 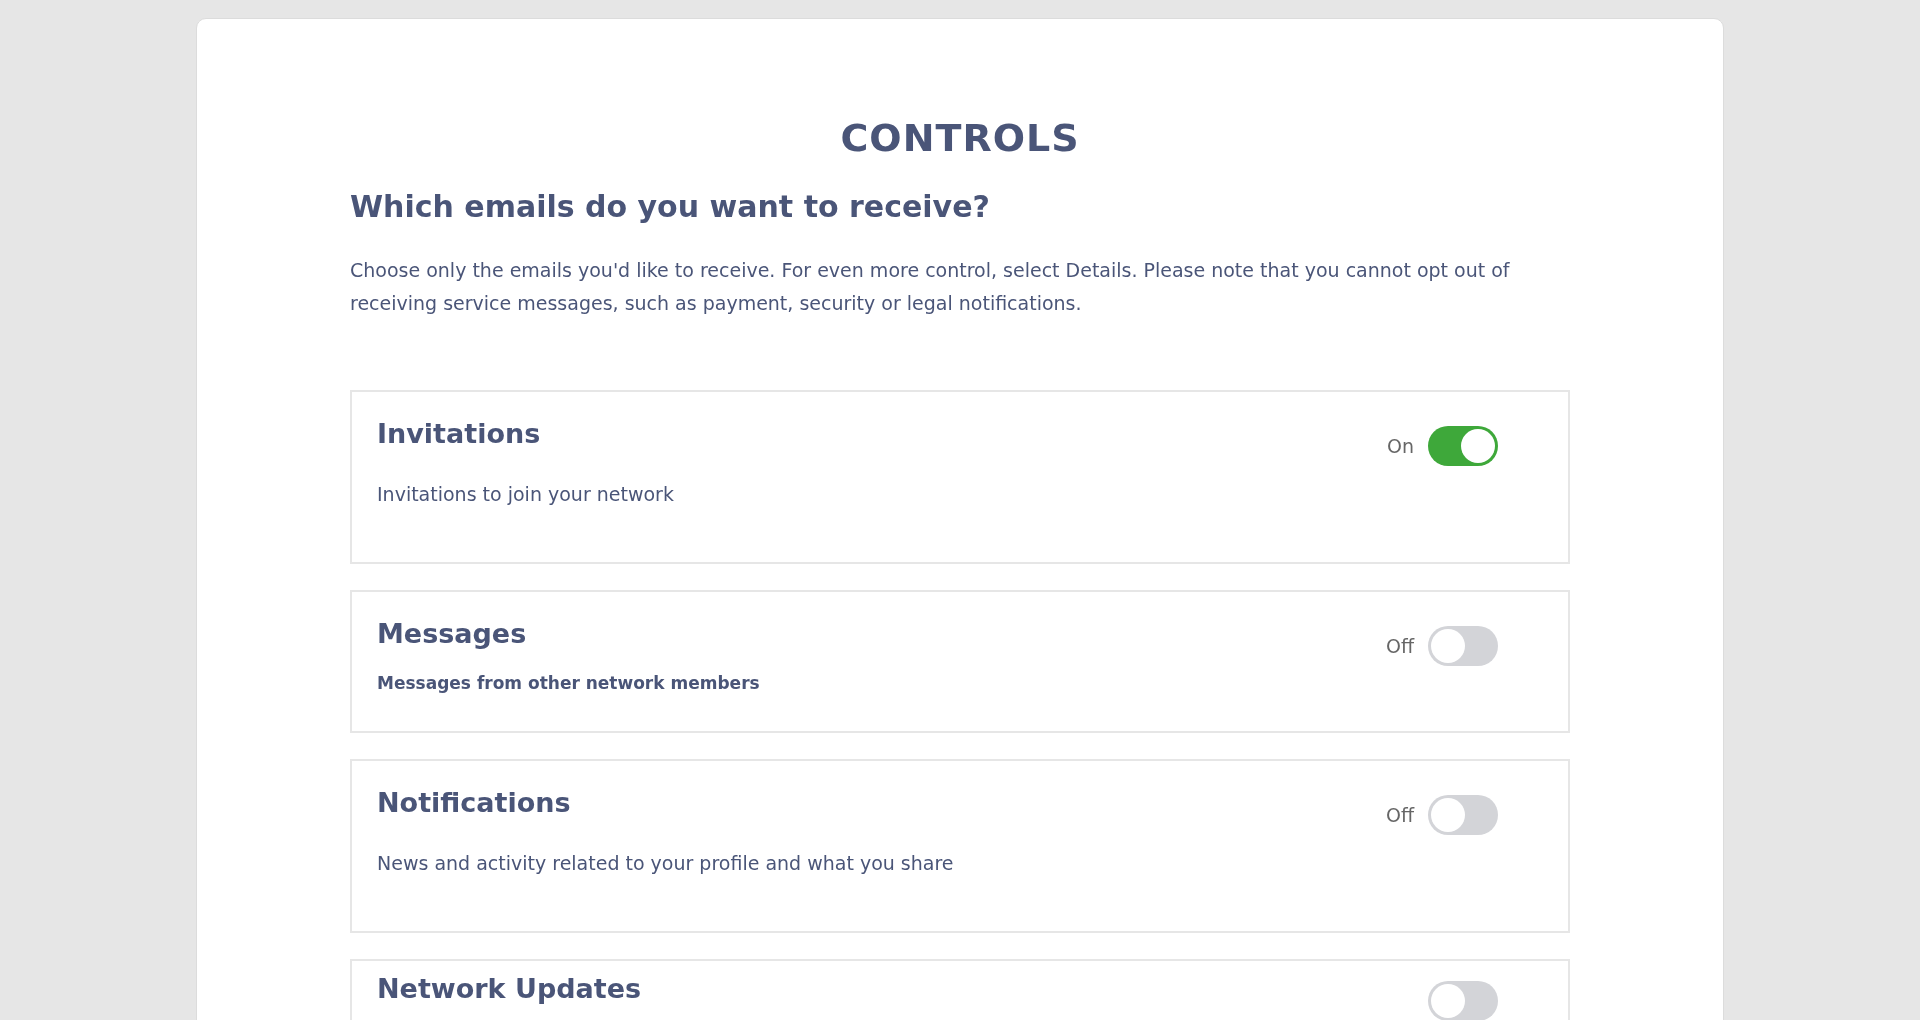 What do you see at coordinates (960, 136) in the screenshot?
I see `page-title: CONTROLS` at bounding box center [960, 136].